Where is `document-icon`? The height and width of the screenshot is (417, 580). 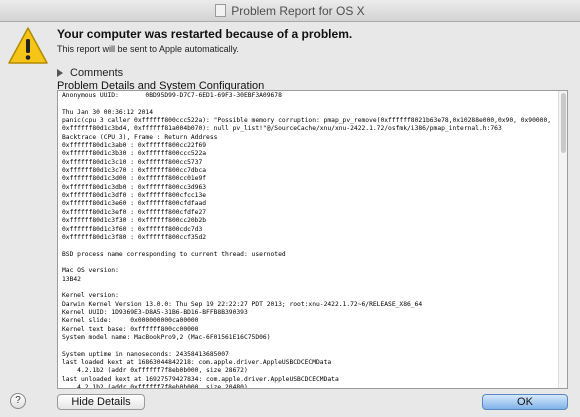 document-icon is located at coordinates (221, 10).